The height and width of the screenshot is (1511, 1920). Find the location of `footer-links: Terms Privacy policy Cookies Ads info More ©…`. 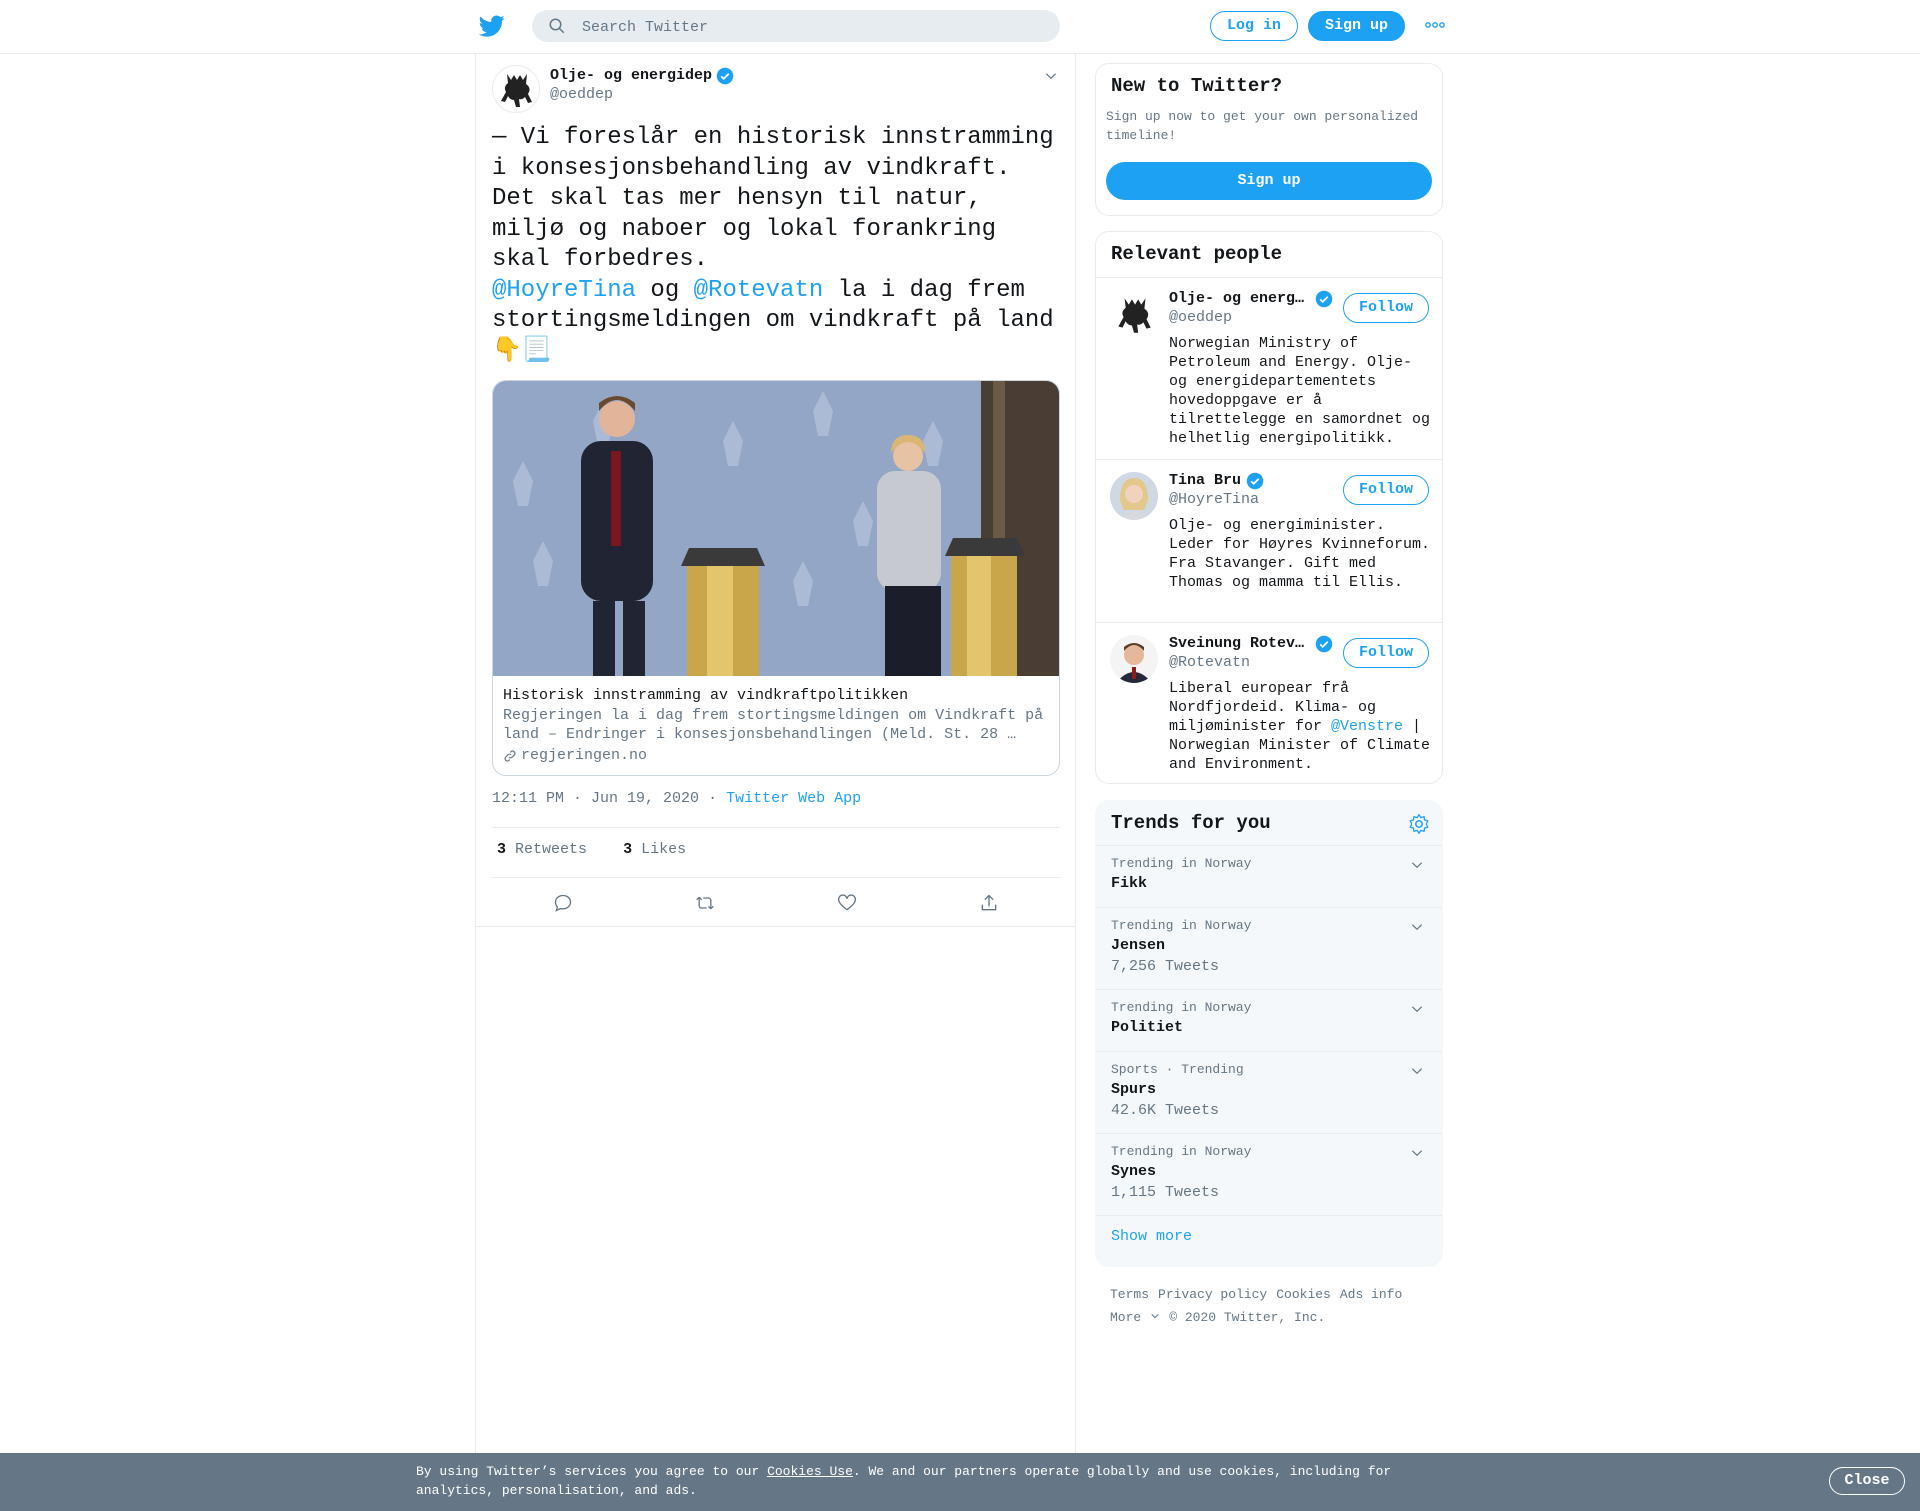

footer-links: Terms Privacy policy Cookies Ads info More ©… is located at coordinates (1275, 1306).